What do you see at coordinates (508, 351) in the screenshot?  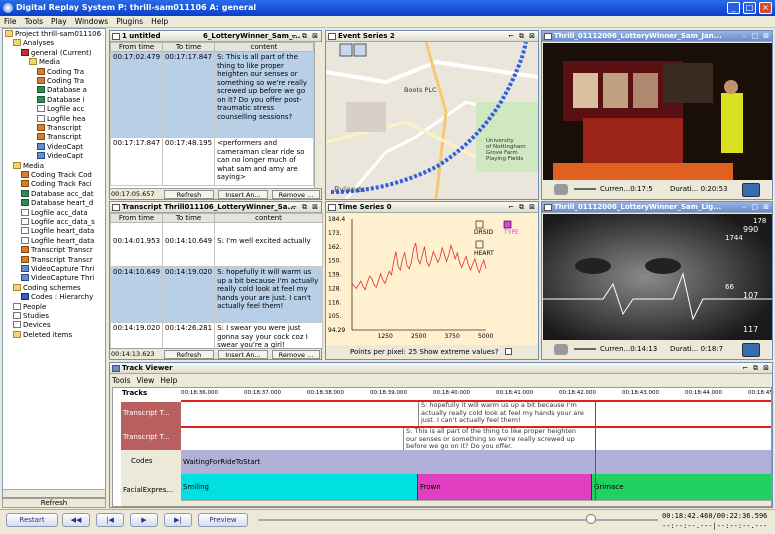 I see `show-extreme-checkbox` at bounding box center [508, 351].